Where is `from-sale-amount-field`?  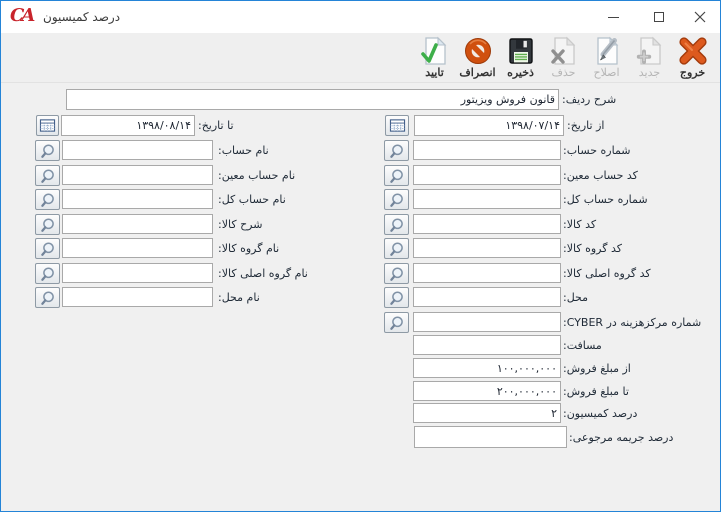 from-sale-amount-field is located at coordinates (487, 368).